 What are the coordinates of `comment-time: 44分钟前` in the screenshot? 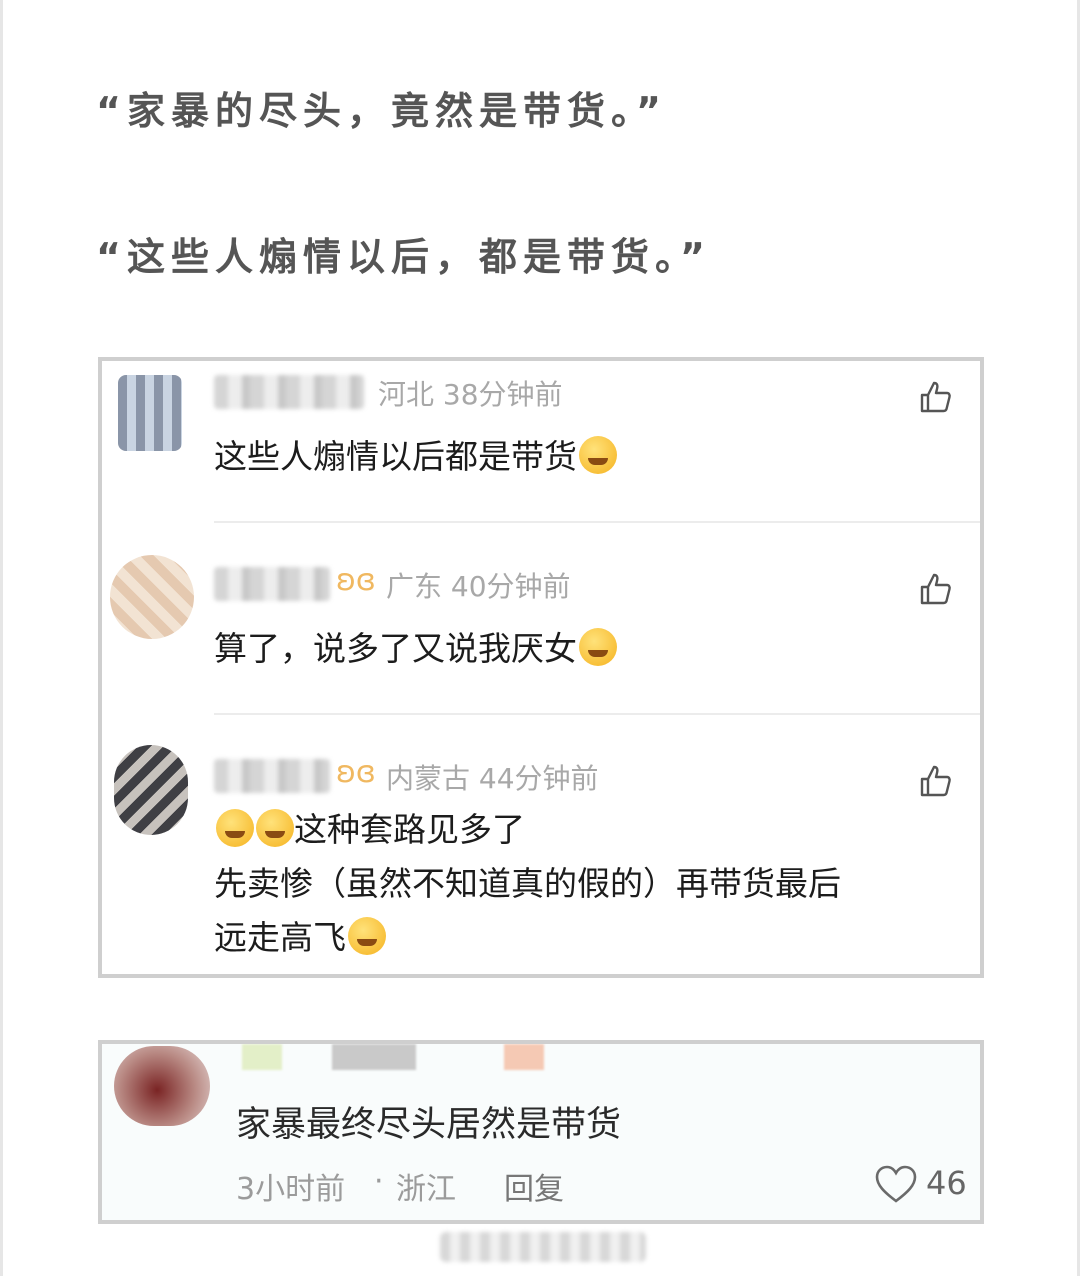 It's located at (538, 778).